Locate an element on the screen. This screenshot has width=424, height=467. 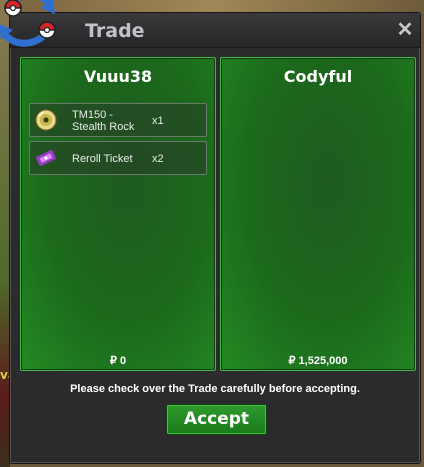
right-player-name: Codyful is located at coordinates (318, 76).